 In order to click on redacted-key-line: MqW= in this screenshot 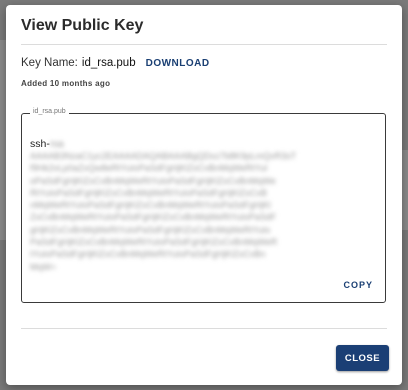, I will do `click(43, 266)`.